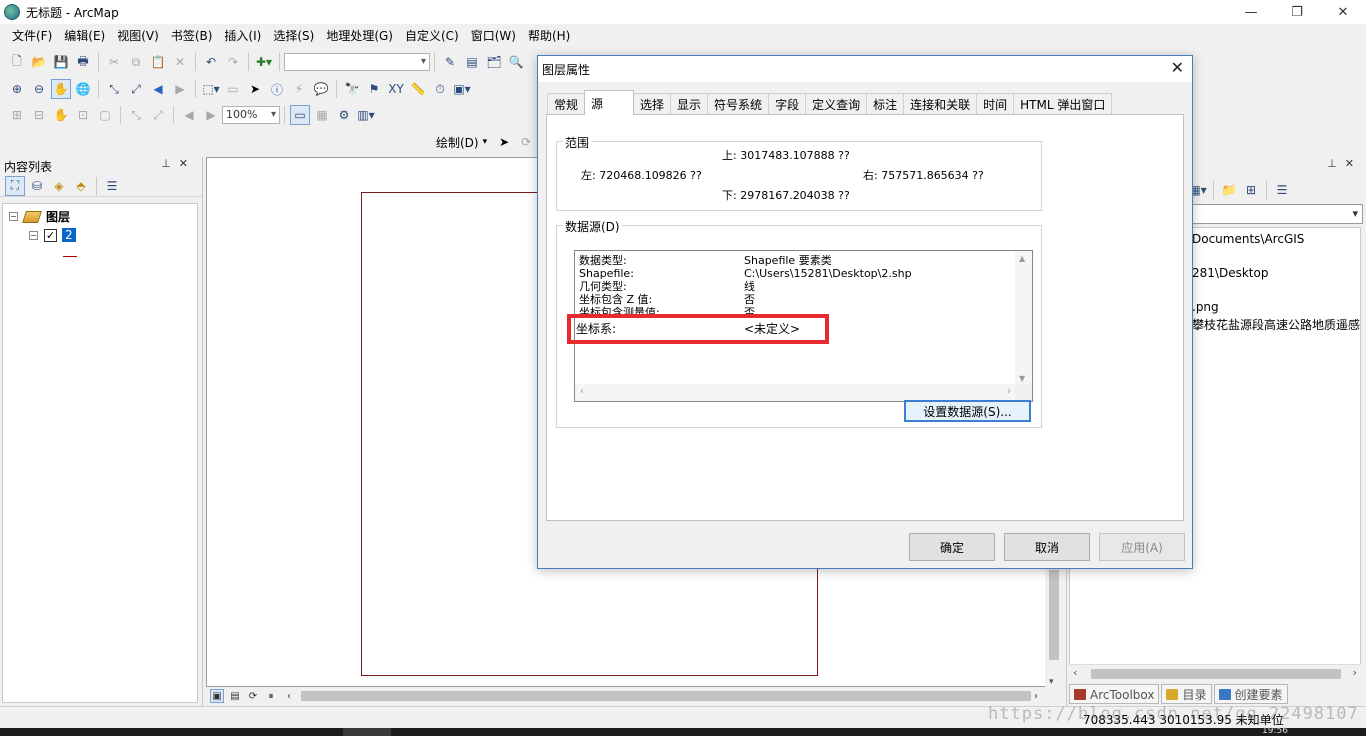 This screenshot has height=736, width=1366. What do you see at coordinates (1177, 67) in the screenshot?
I see `dialog-close-icon: ✕` at bounding box center [1177, 67].